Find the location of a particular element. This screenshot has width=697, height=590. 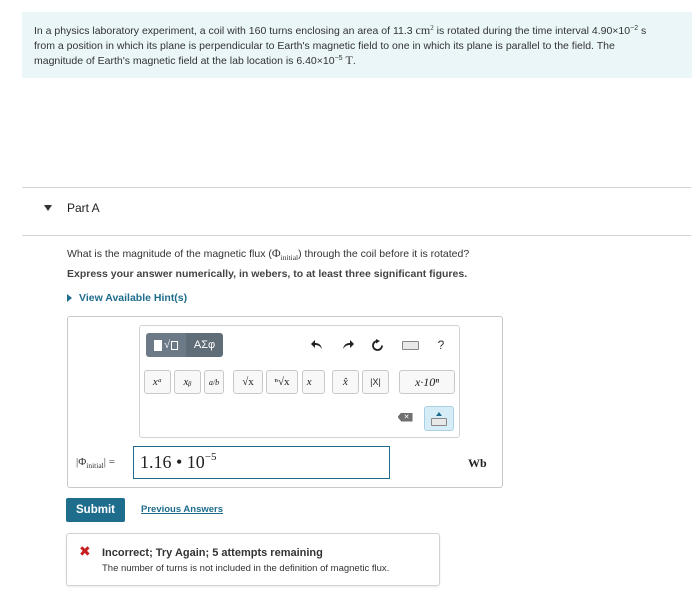

part-divider-top is located at coordinates (356, 187).